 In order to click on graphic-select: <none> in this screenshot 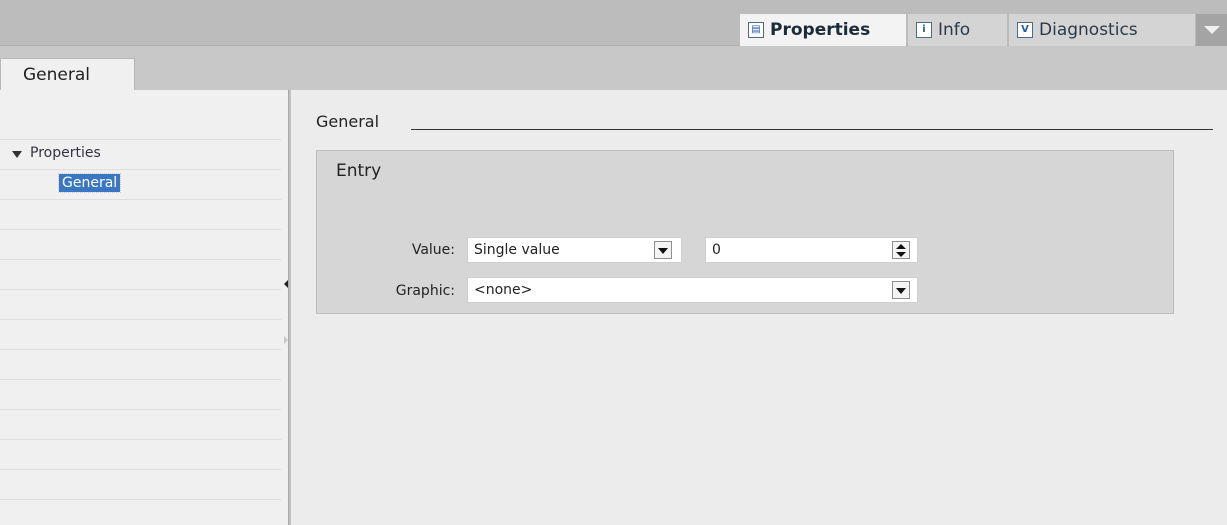, I will do `click(692, 290)`.